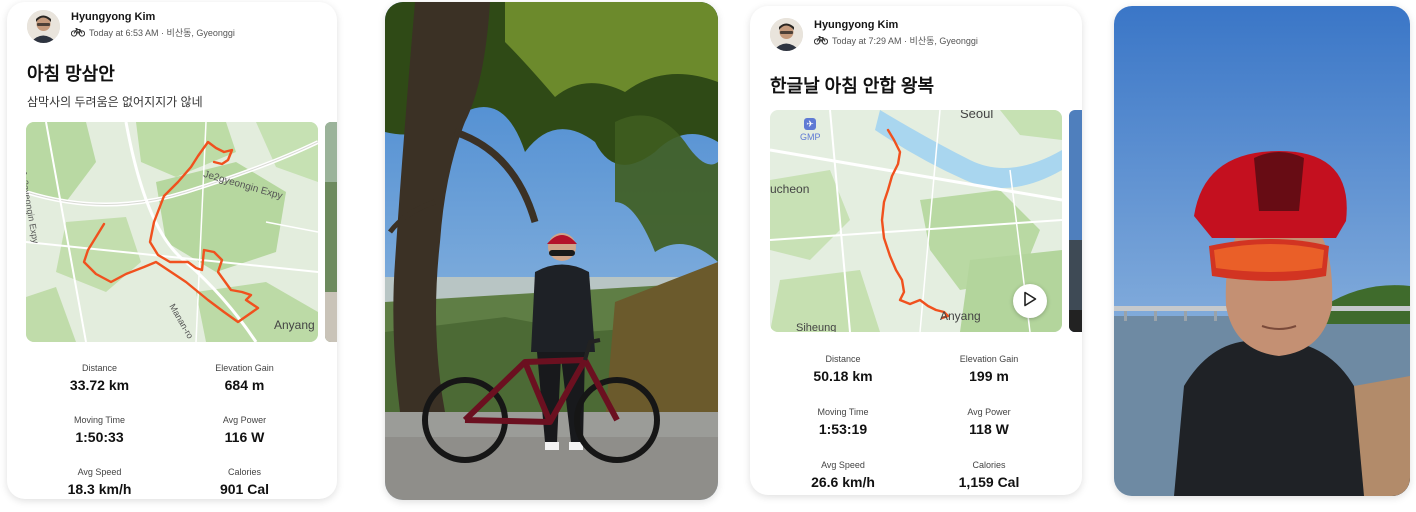 The height and width of the screenshot is (512, 1416). I want to click on map-city-label: Siheung, so click(816, 327).